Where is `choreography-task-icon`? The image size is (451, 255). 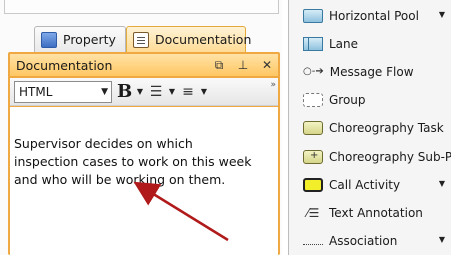 choreography-task-icon is located at coordinates (313, 128).